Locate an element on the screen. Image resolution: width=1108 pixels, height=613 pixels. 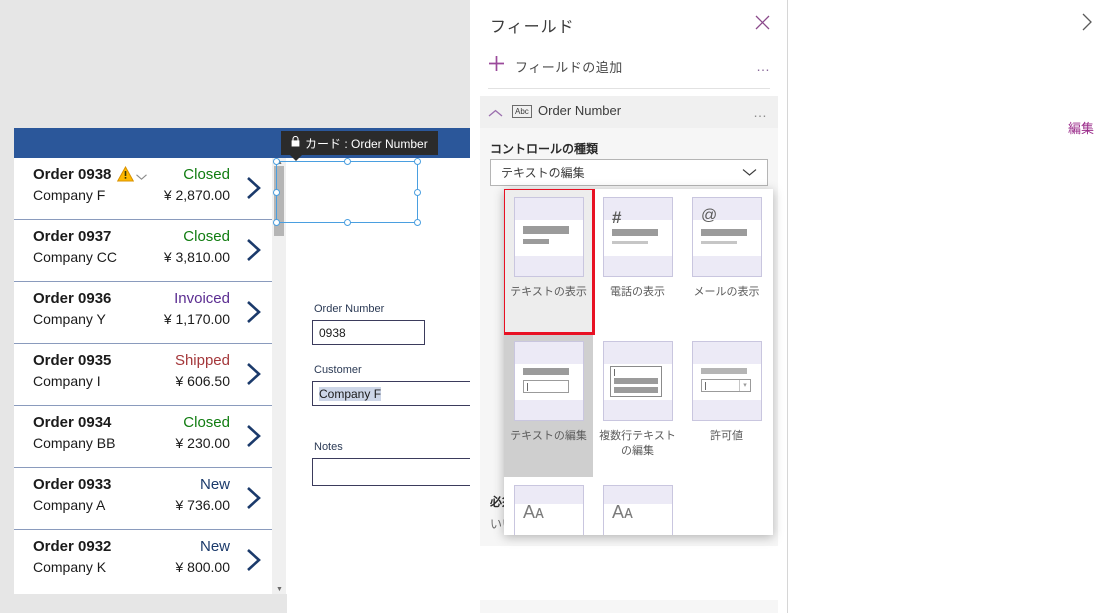
control-option-phone-display: # 電話の表示 is located at coordinates (637, 261).